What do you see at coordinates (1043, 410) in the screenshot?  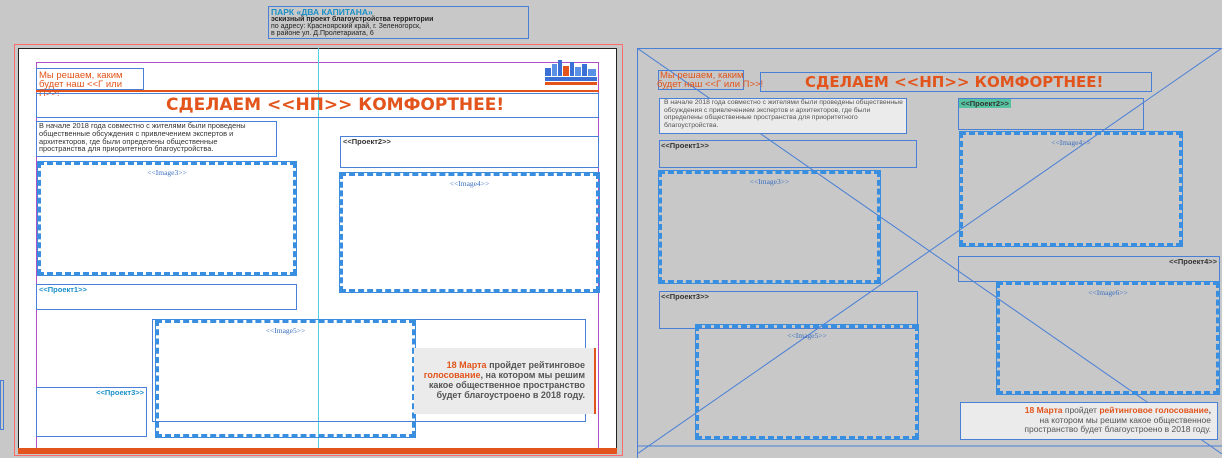 I see `r-vote-date: 18 Марта` at bounding box center [1043, 410].